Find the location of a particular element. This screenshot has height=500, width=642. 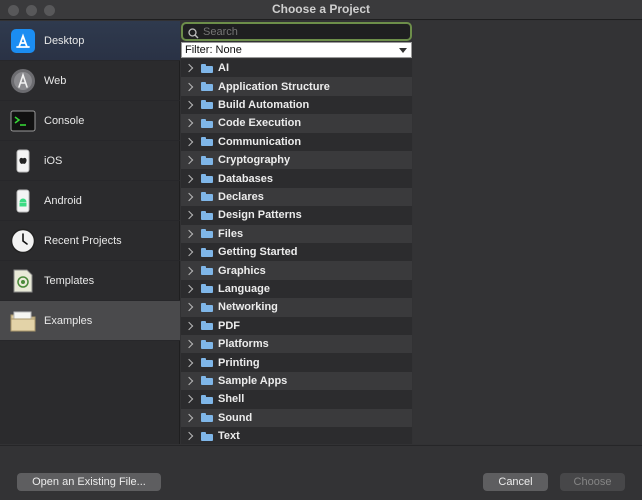

tree-row: Declares is located at coordinates (296, 197).